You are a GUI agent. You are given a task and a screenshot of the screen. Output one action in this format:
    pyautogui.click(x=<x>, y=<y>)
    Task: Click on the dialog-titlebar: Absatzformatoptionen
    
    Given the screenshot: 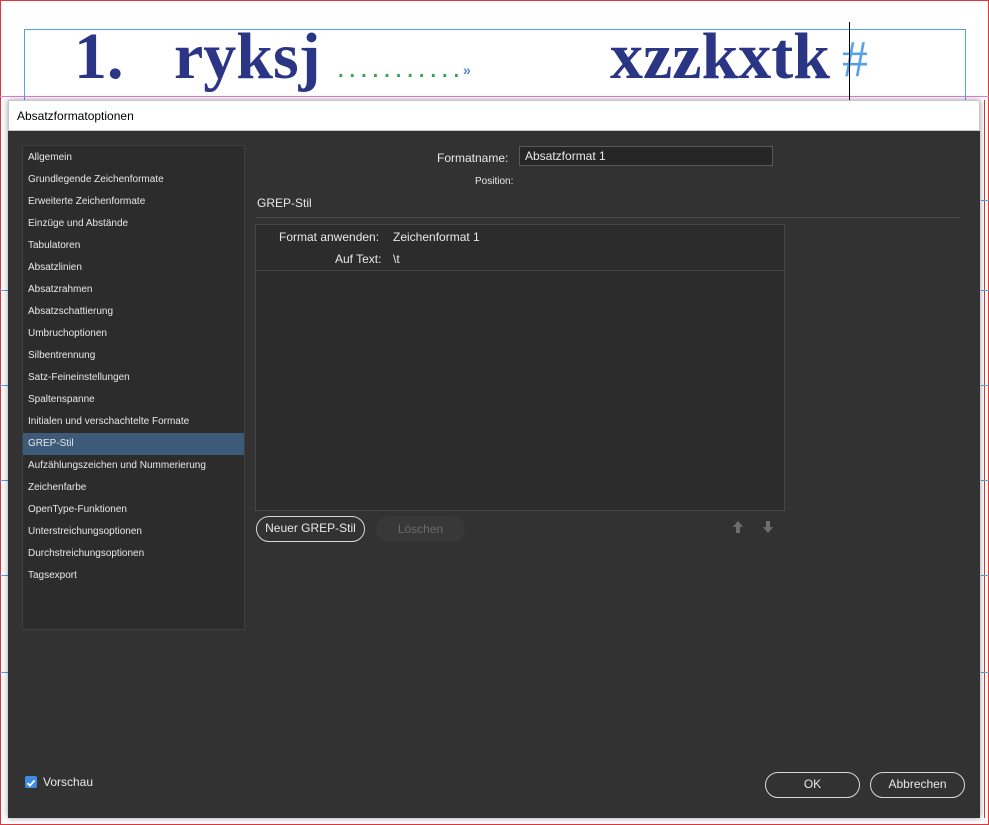 What is the action you would take?
    pyautogui.click(x=494, y=115)
    